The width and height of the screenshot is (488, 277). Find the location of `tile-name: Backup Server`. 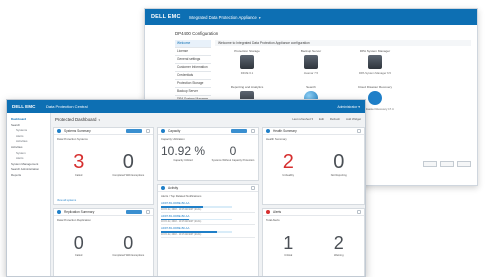

tile-name: Backup Server is located at coordinates (311, 51).